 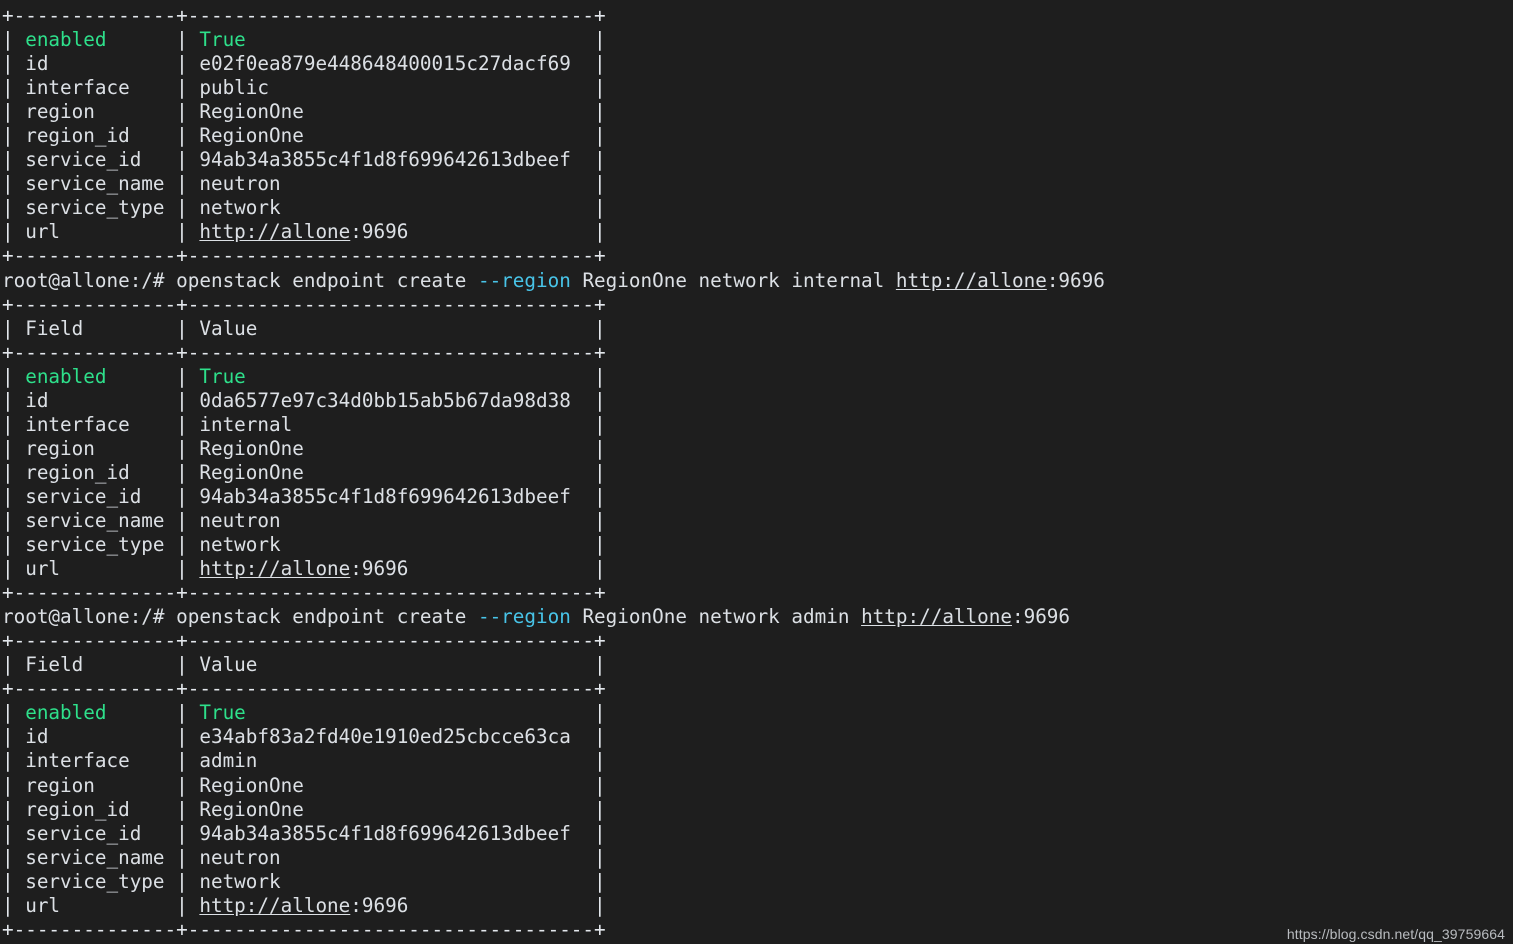 I want to click on table-row: | interface | internal |, so click(x=757, y=425).